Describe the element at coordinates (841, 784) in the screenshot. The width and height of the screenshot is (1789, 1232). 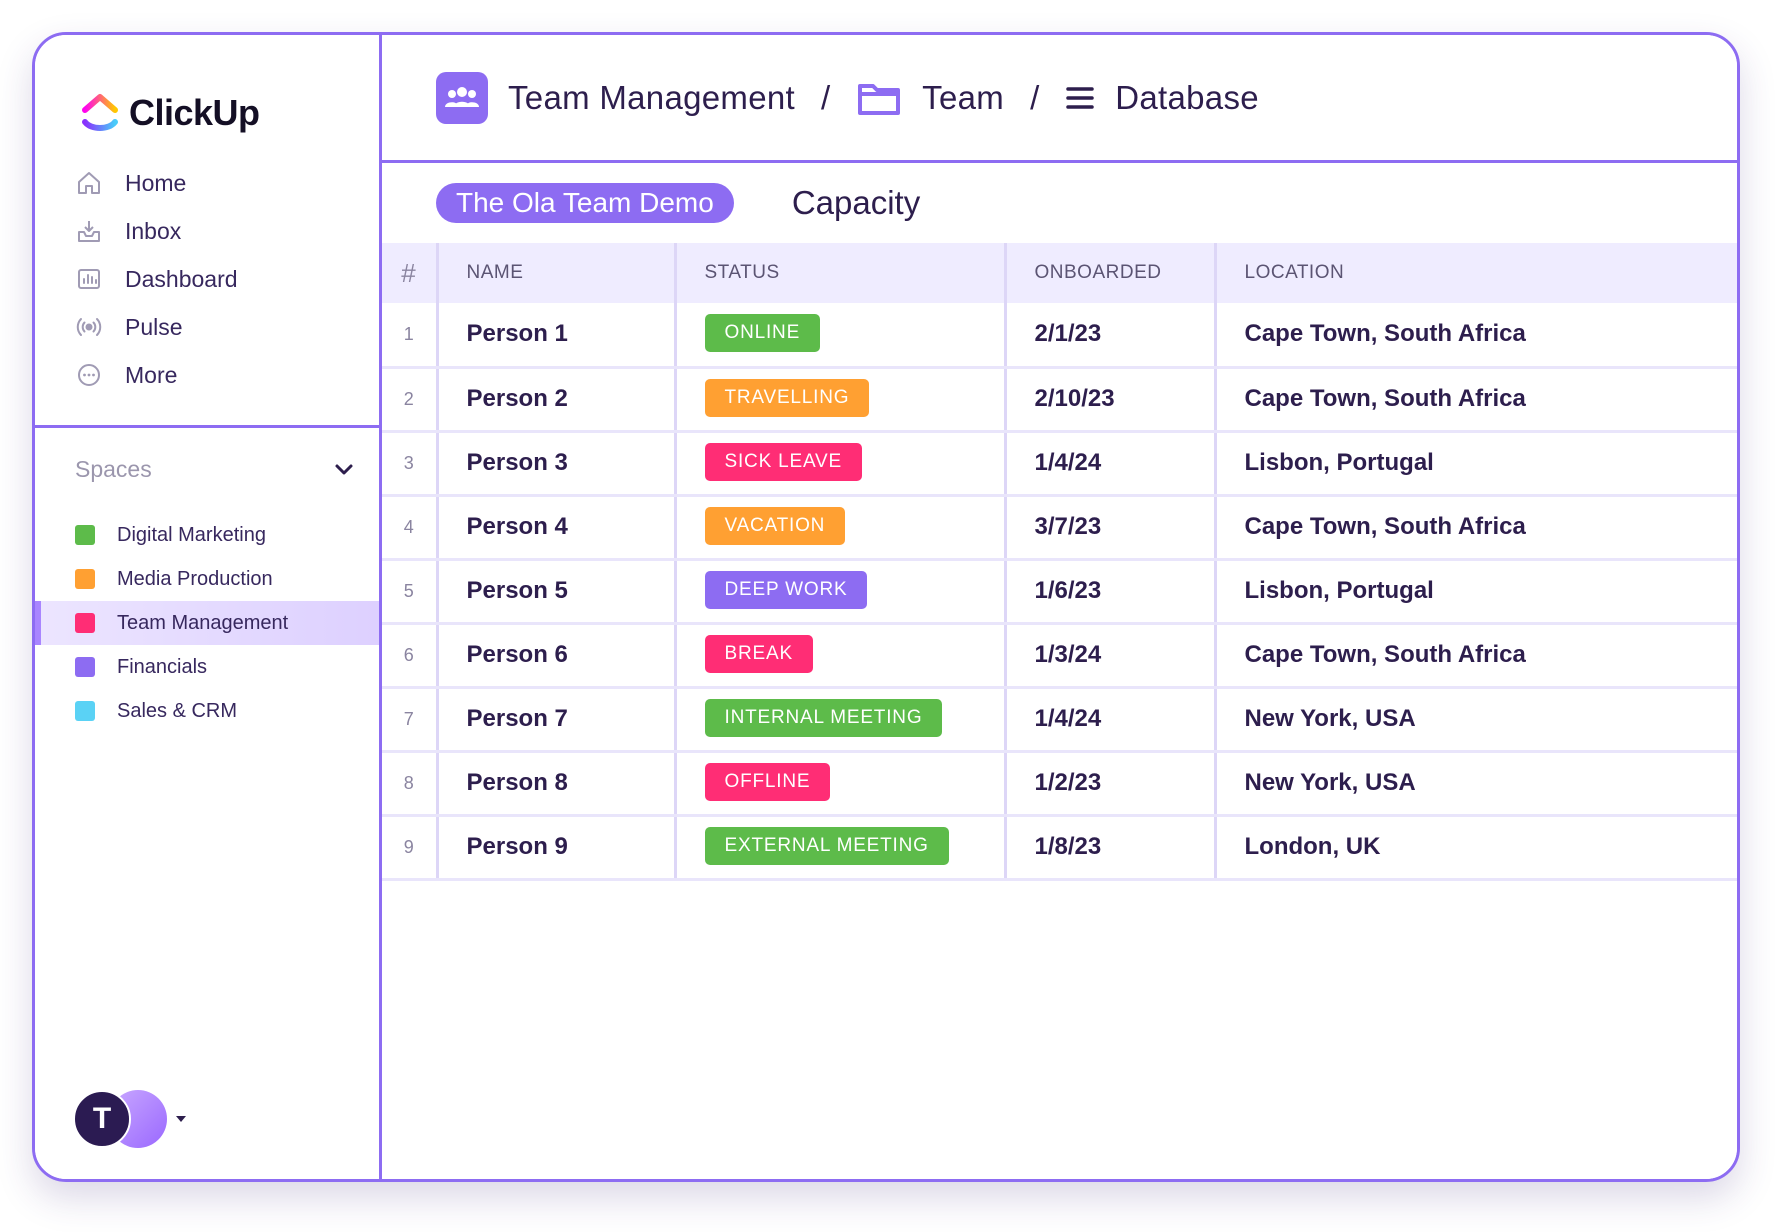
I see `cell-status: OFFLINE` at that location.